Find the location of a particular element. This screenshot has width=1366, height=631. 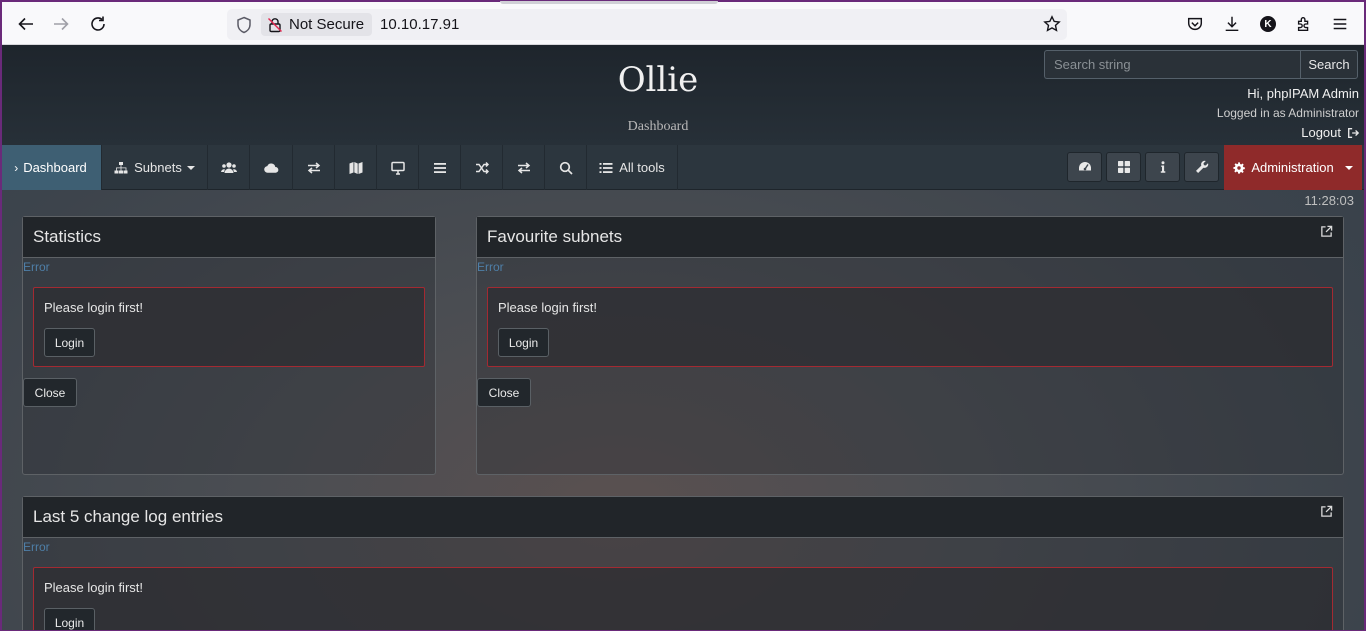

info-tool-button is located at coordinates (1162, 167).